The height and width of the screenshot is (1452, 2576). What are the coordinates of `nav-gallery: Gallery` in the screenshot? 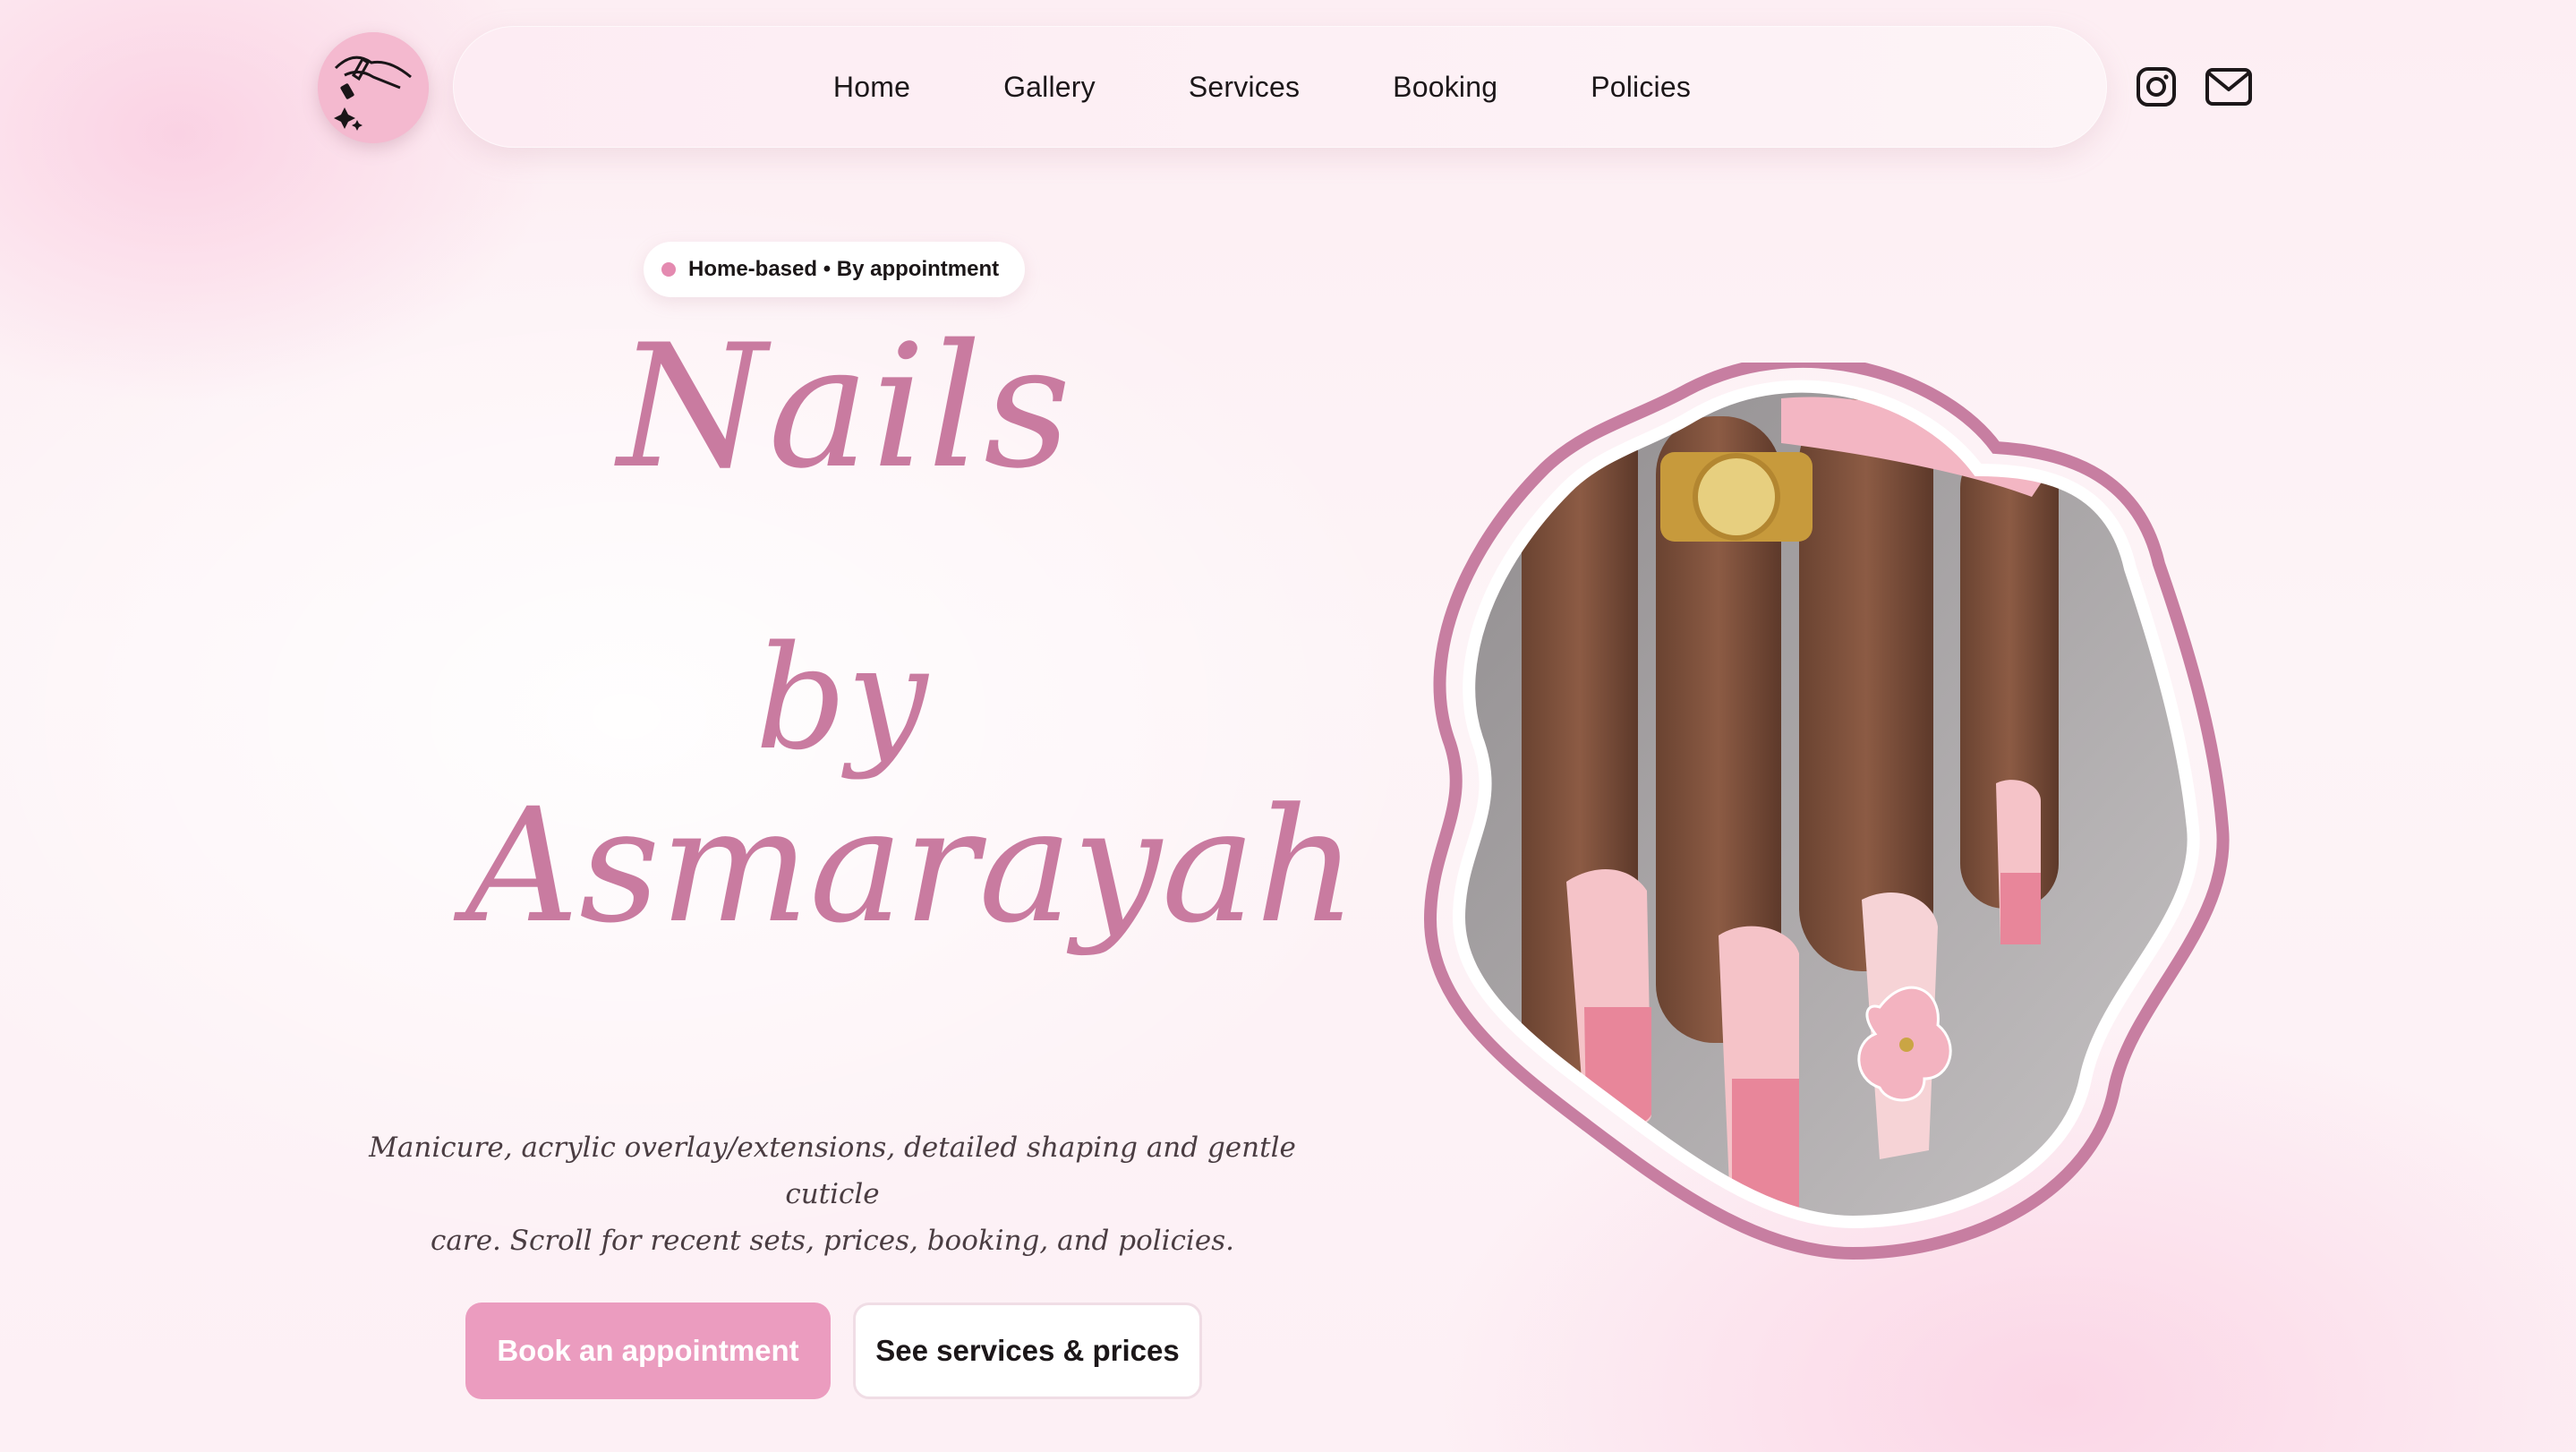 It's located at (1049, 87).